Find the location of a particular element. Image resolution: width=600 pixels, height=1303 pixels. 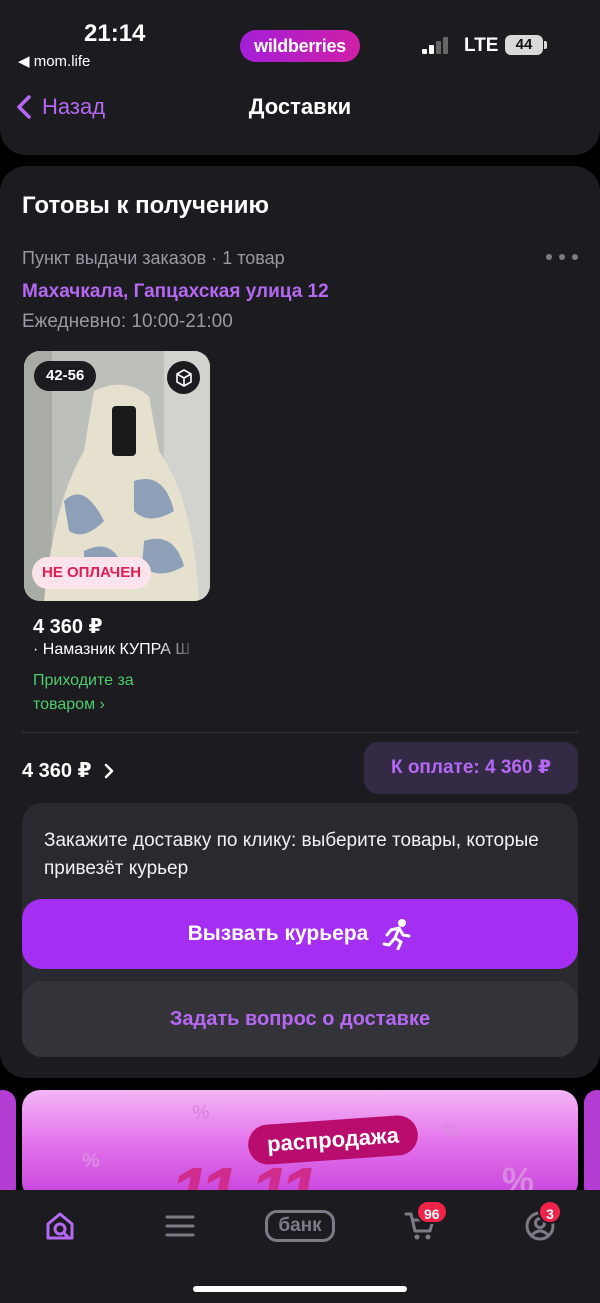

back-to-app: ◀ mom.life is located at coordinates (54, 61).